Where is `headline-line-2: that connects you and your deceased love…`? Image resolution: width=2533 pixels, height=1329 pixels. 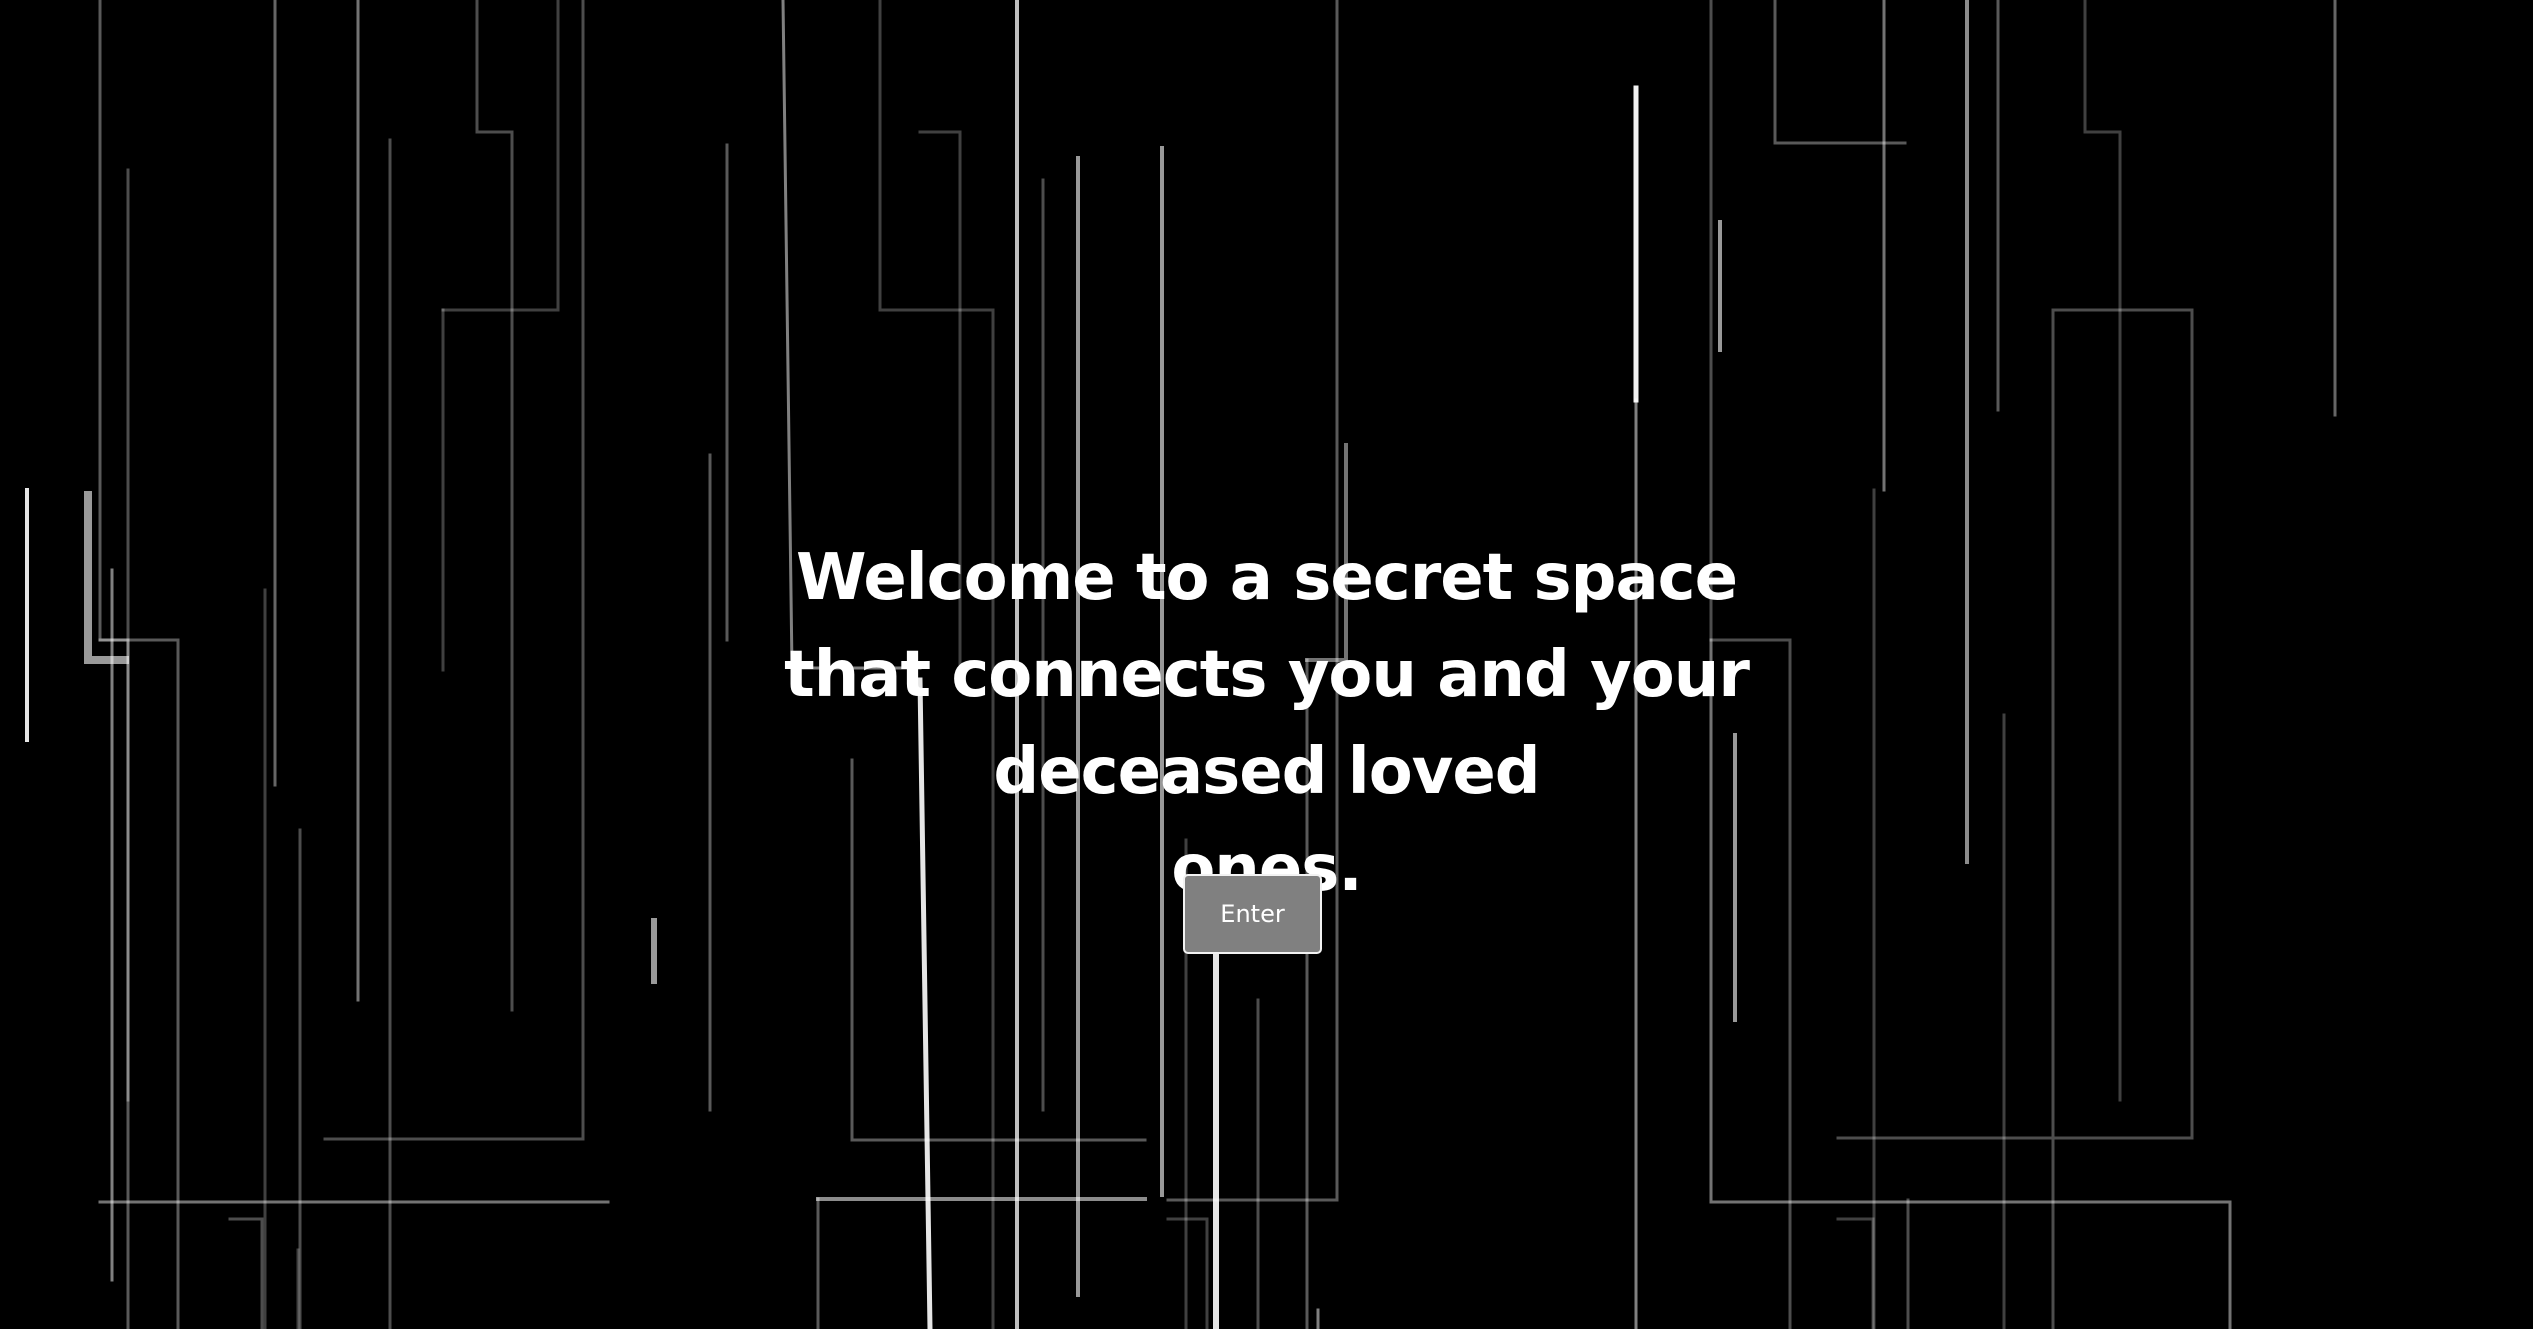 headline-line-2: that connects you and your deceased love… is located at coordinates (1267, 723).